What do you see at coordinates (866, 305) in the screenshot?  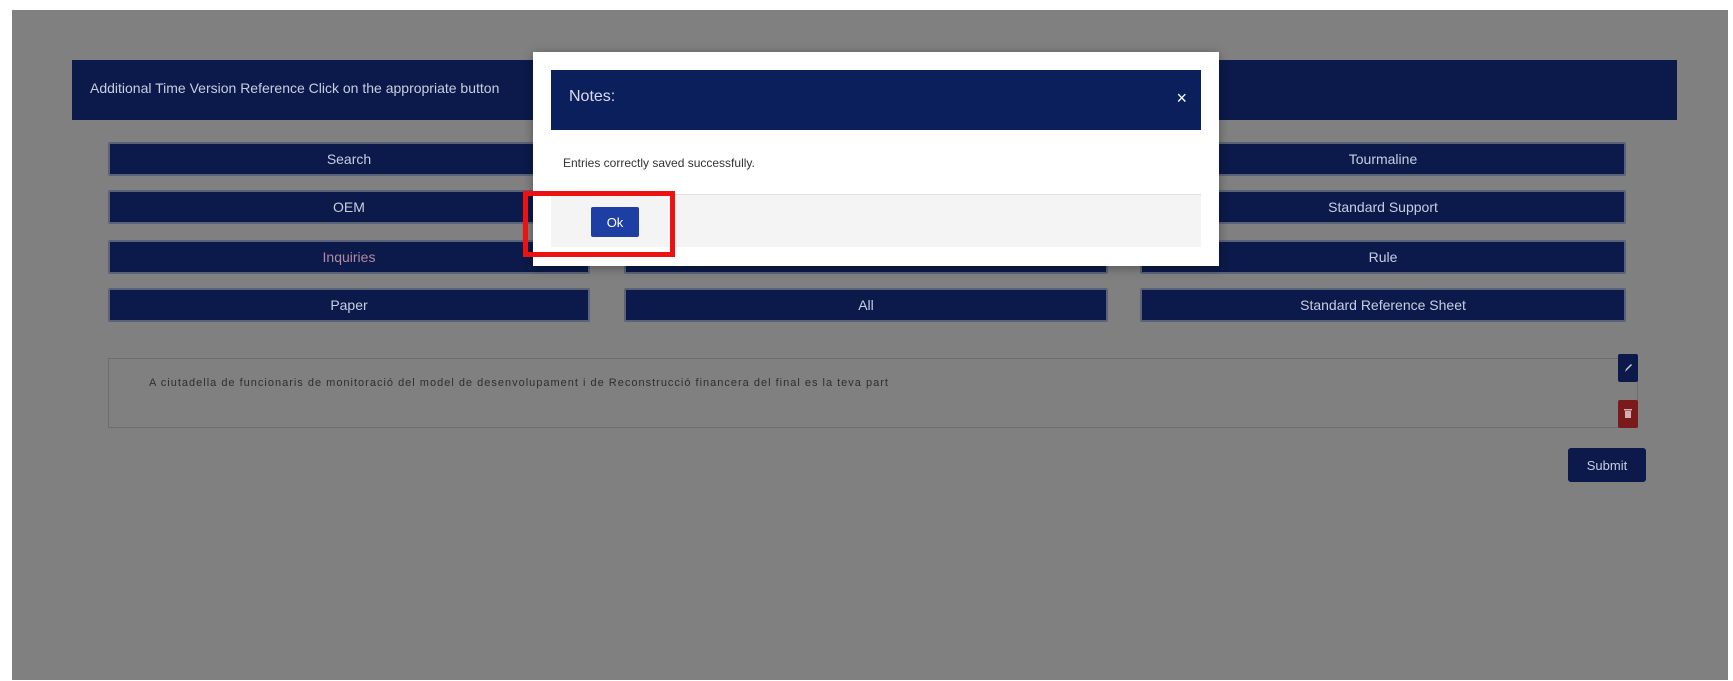 I see `all-button: All` at bounding box center [866, 305].